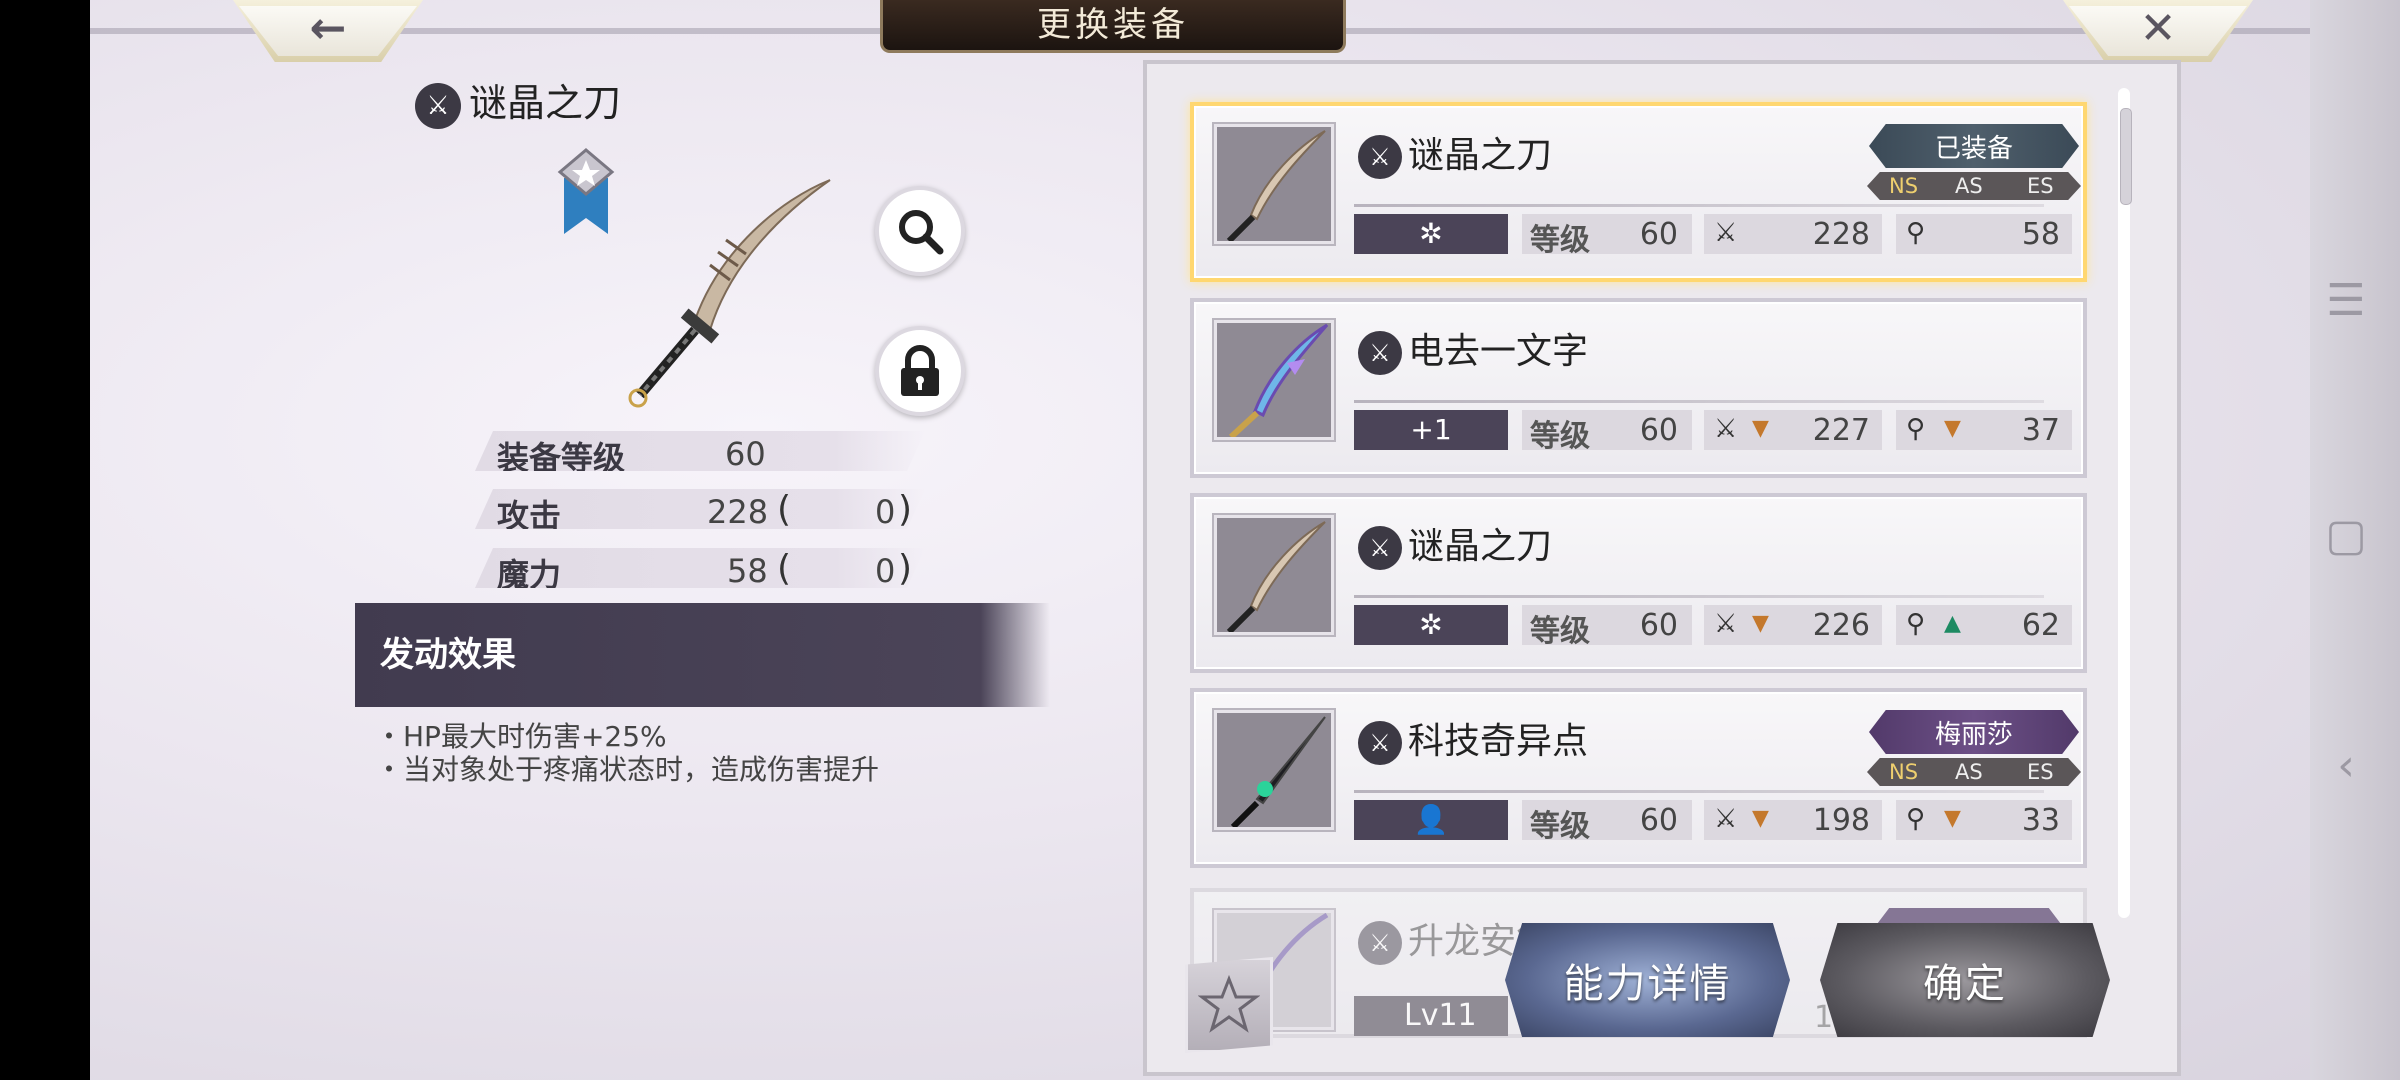  What do you see at coordinates (2124, 503) in the screenshot?
I see `scrollbar-track` at bounding box center [2124, 503].